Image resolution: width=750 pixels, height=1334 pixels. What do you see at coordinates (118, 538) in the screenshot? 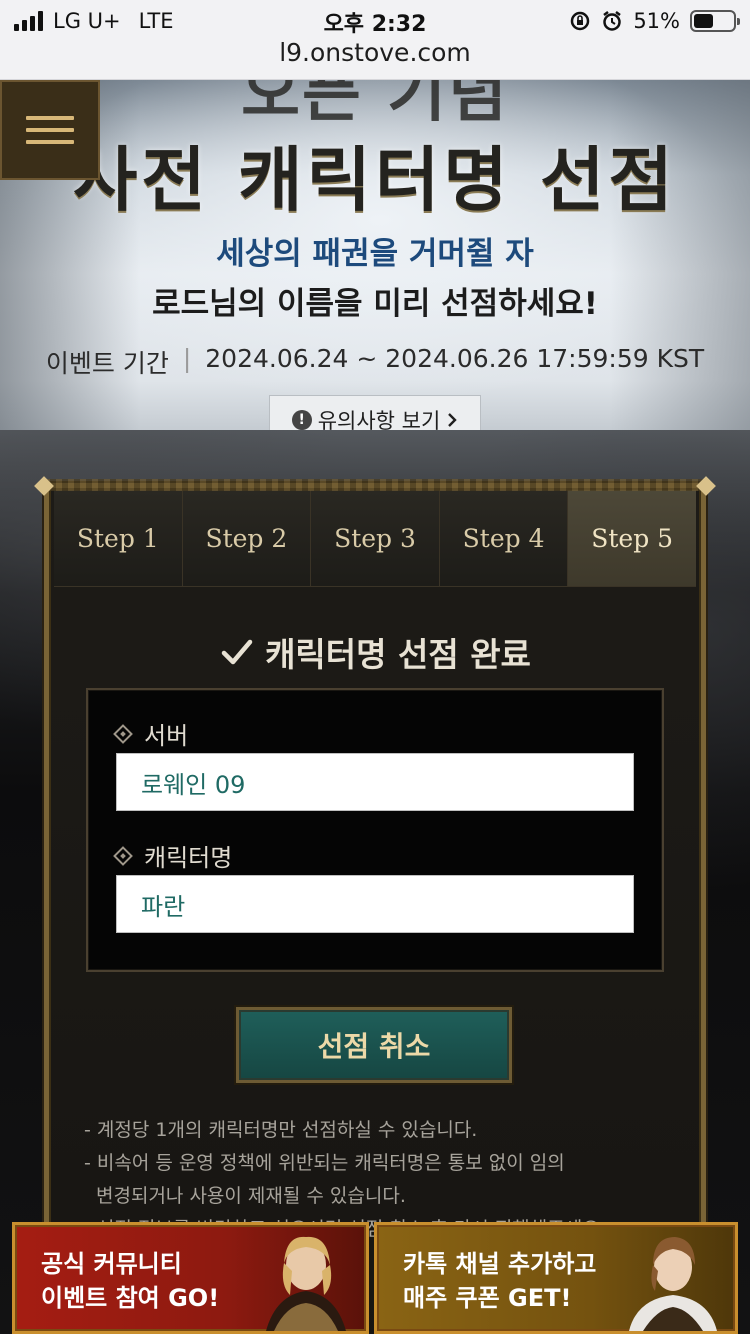
I see `tab-step-1: Step 1` at bounding box center [118, 538].